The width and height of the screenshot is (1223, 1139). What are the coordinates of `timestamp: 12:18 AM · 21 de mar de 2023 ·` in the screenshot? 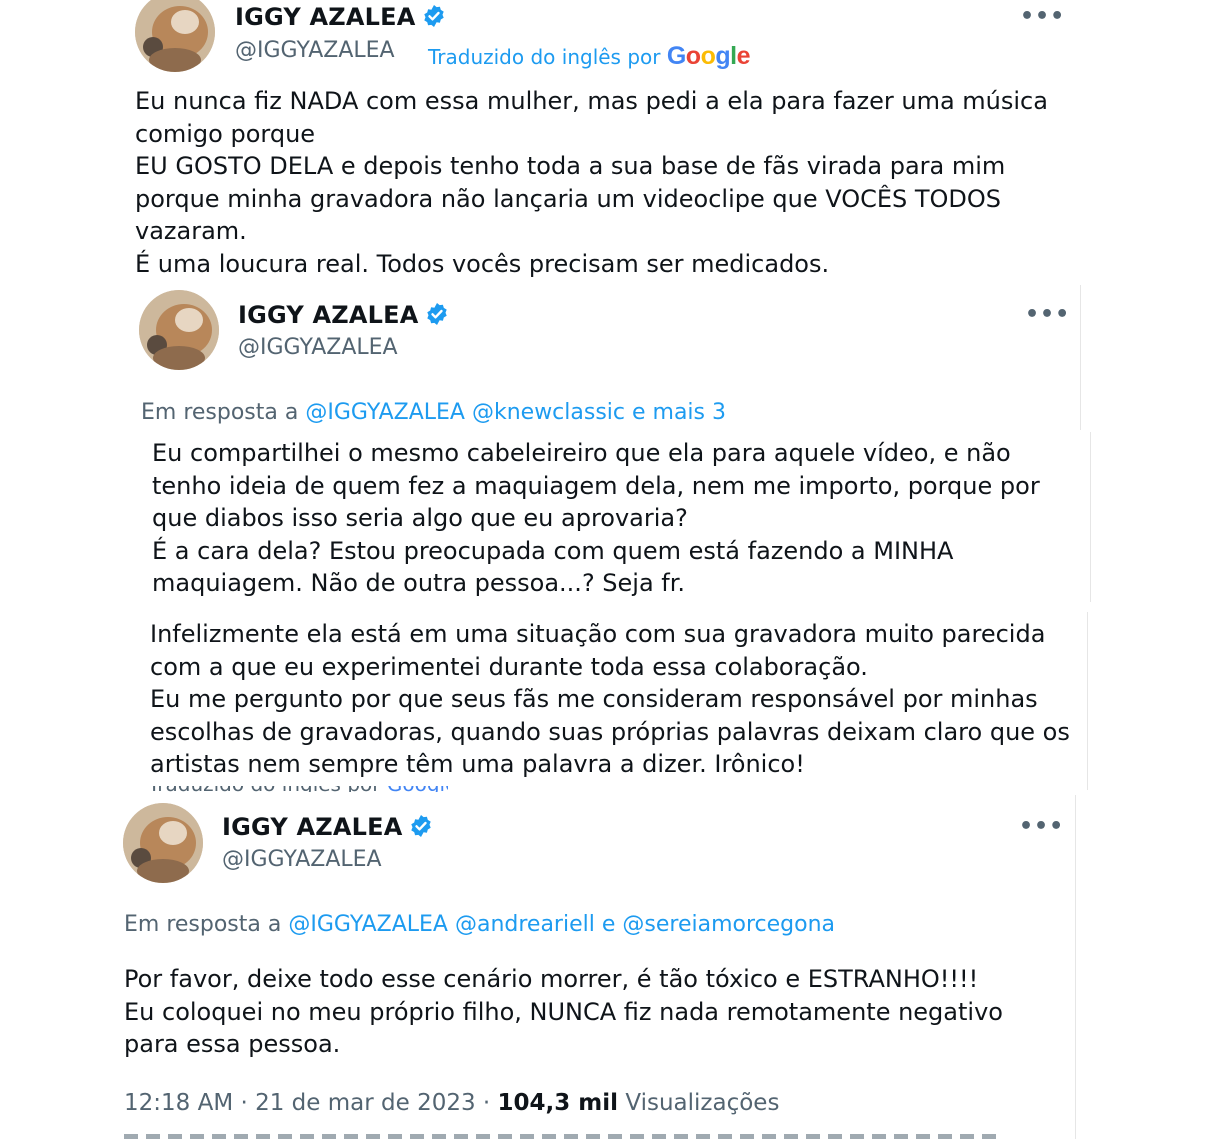 It's located at (307, 1103).